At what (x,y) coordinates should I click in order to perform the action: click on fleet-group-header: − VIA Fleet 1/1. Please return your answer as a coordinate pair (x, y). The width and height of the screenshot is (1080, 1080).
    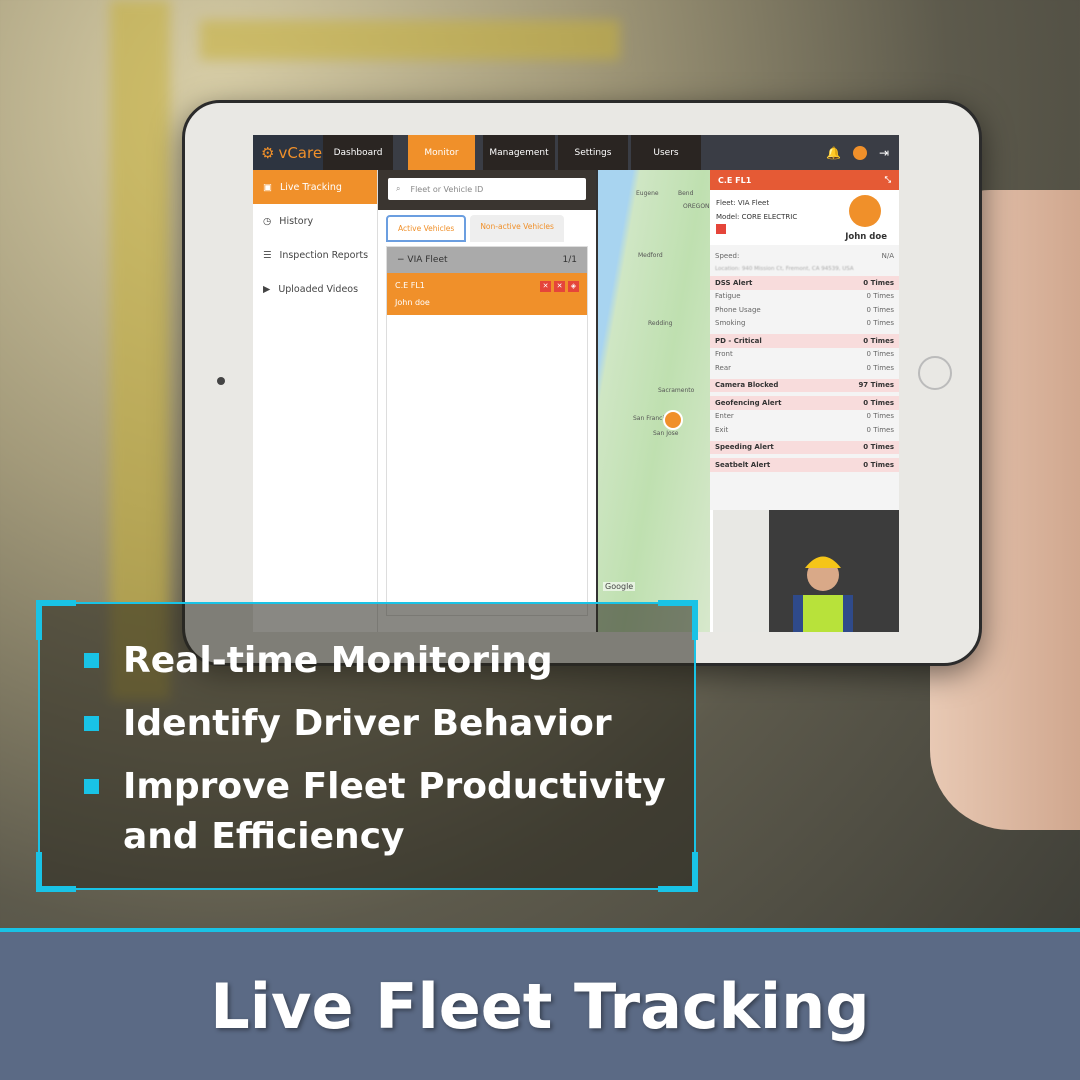
    Looking at the image, I should click on (487, 260).